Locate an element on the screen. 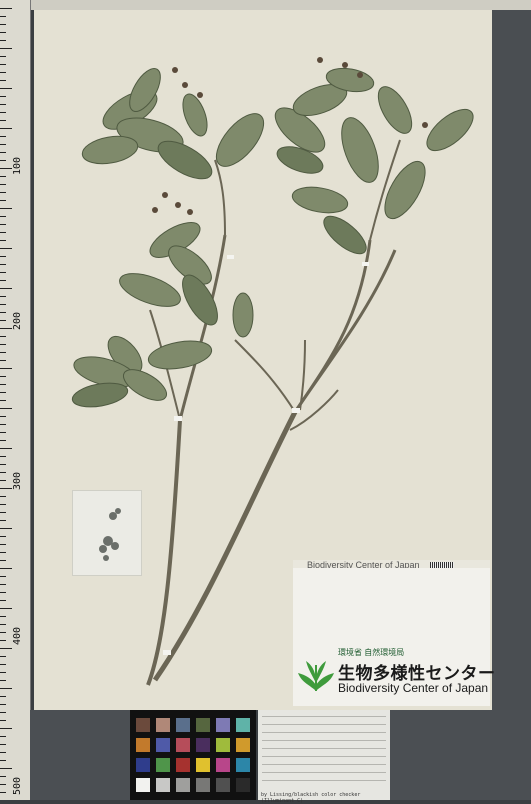 The image size is (531, 804). bottom-background is located at coordinates (80, 755).